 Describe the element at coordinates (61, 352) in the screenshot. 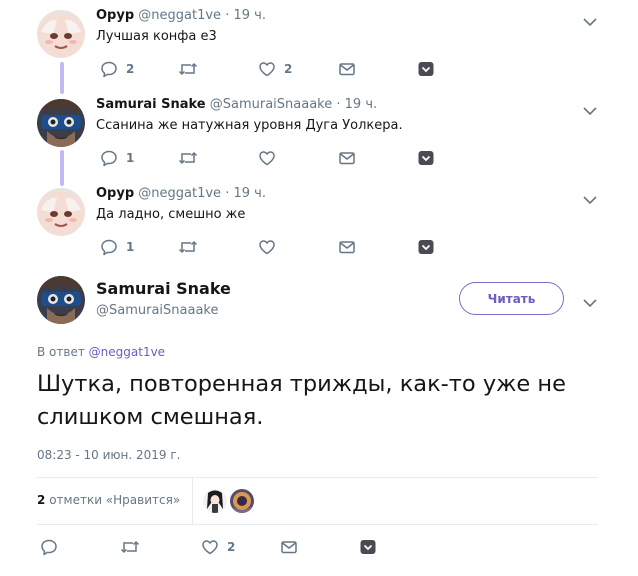

I see `reply-to-prefix: В ответ` at that location.